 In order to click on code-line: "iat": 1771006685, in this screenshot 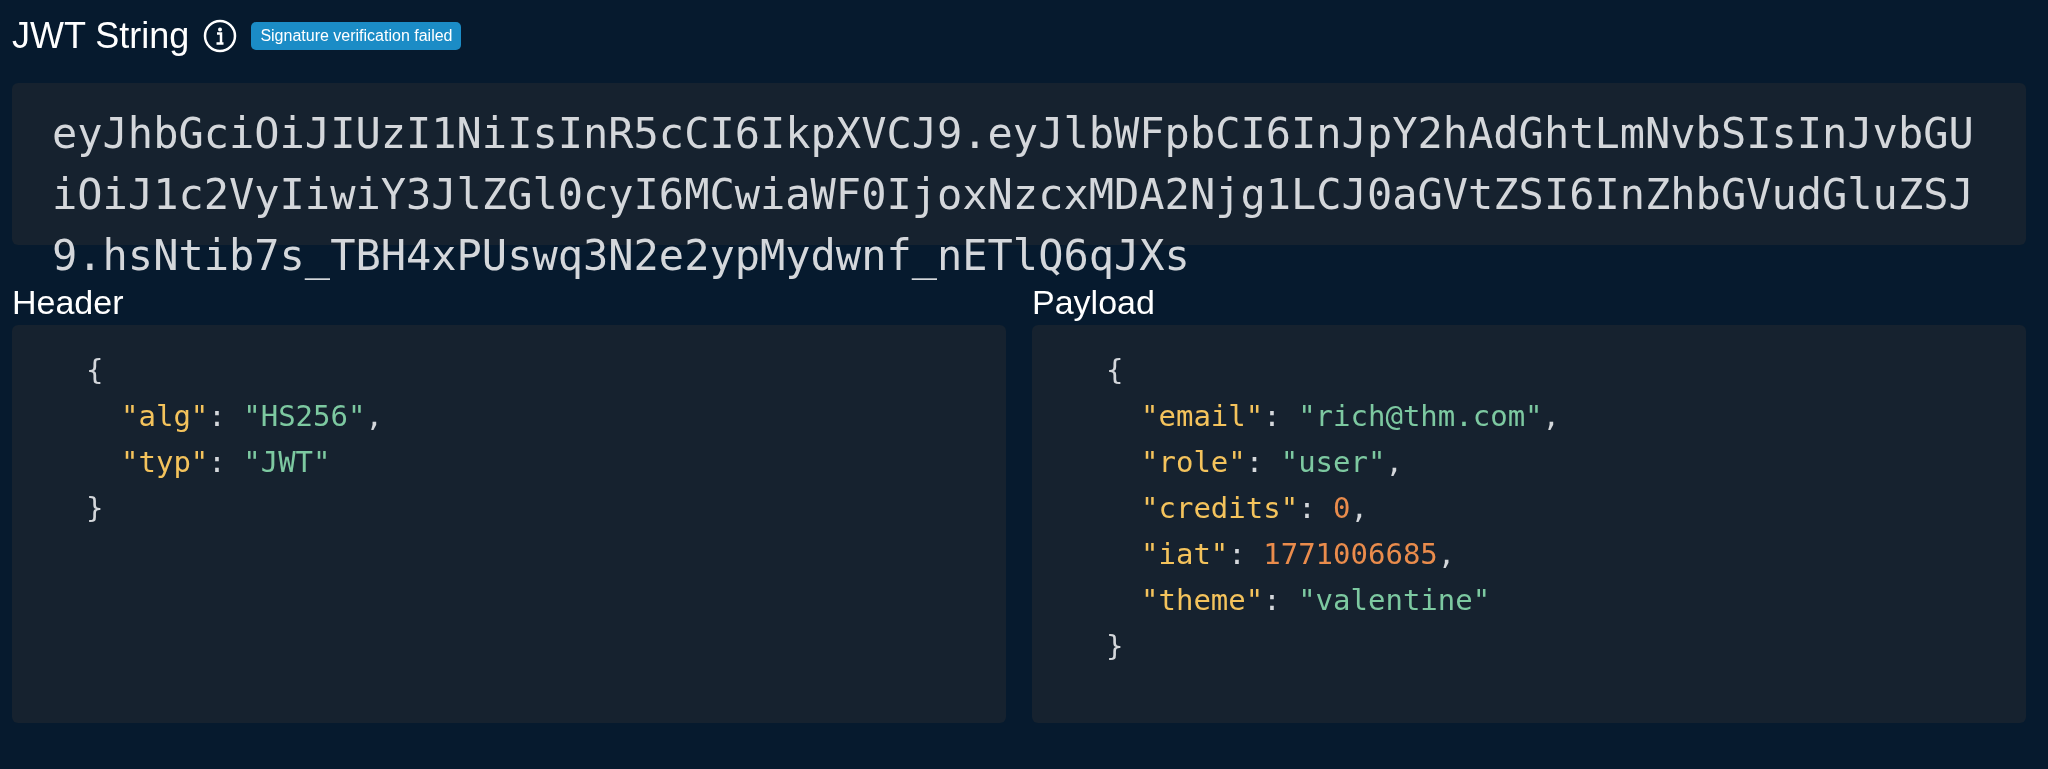, I will do `click(1298, 554)`.